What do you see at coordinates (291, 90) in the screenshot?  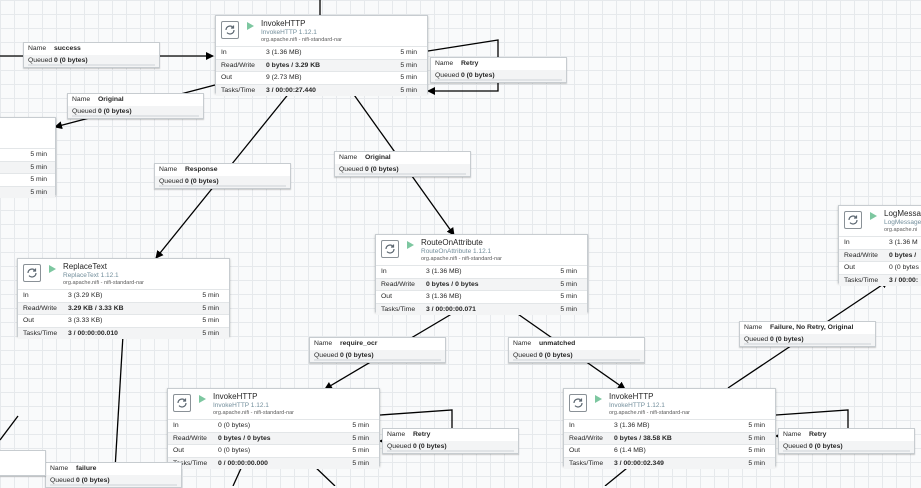 I see `stat-tasks: 3 / 00:00:27.440` at bounding box center [291, 90].